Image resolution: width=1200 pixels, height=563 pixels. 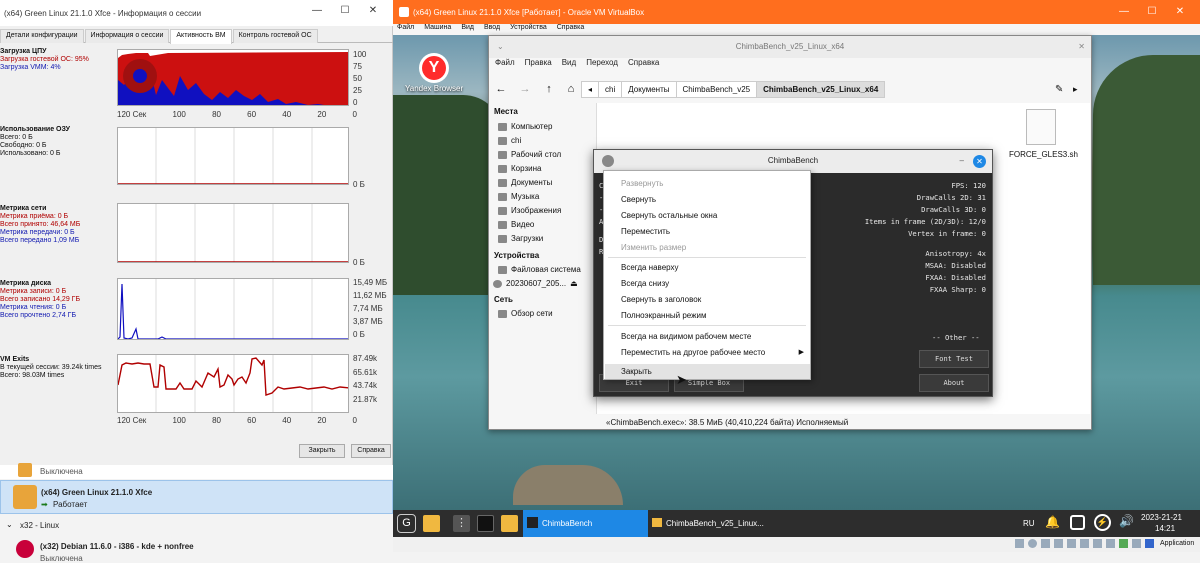 I want to click on fm-menu-icon: ⌄, so click(x=500, y=47).